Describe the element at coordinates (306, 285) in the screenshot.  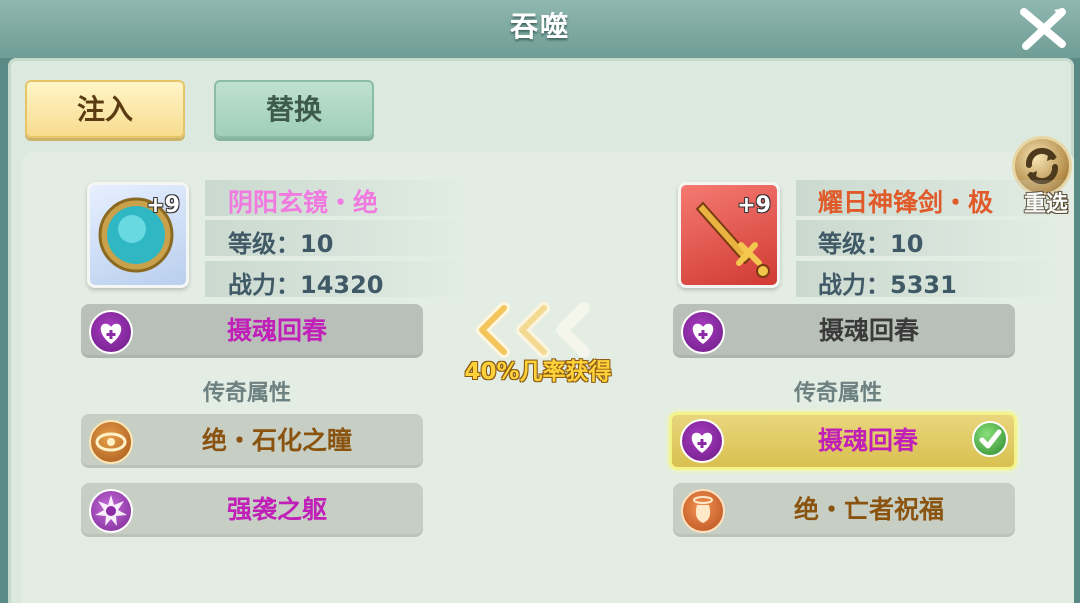
I see `left-item-power: 战力：14320` at that location.